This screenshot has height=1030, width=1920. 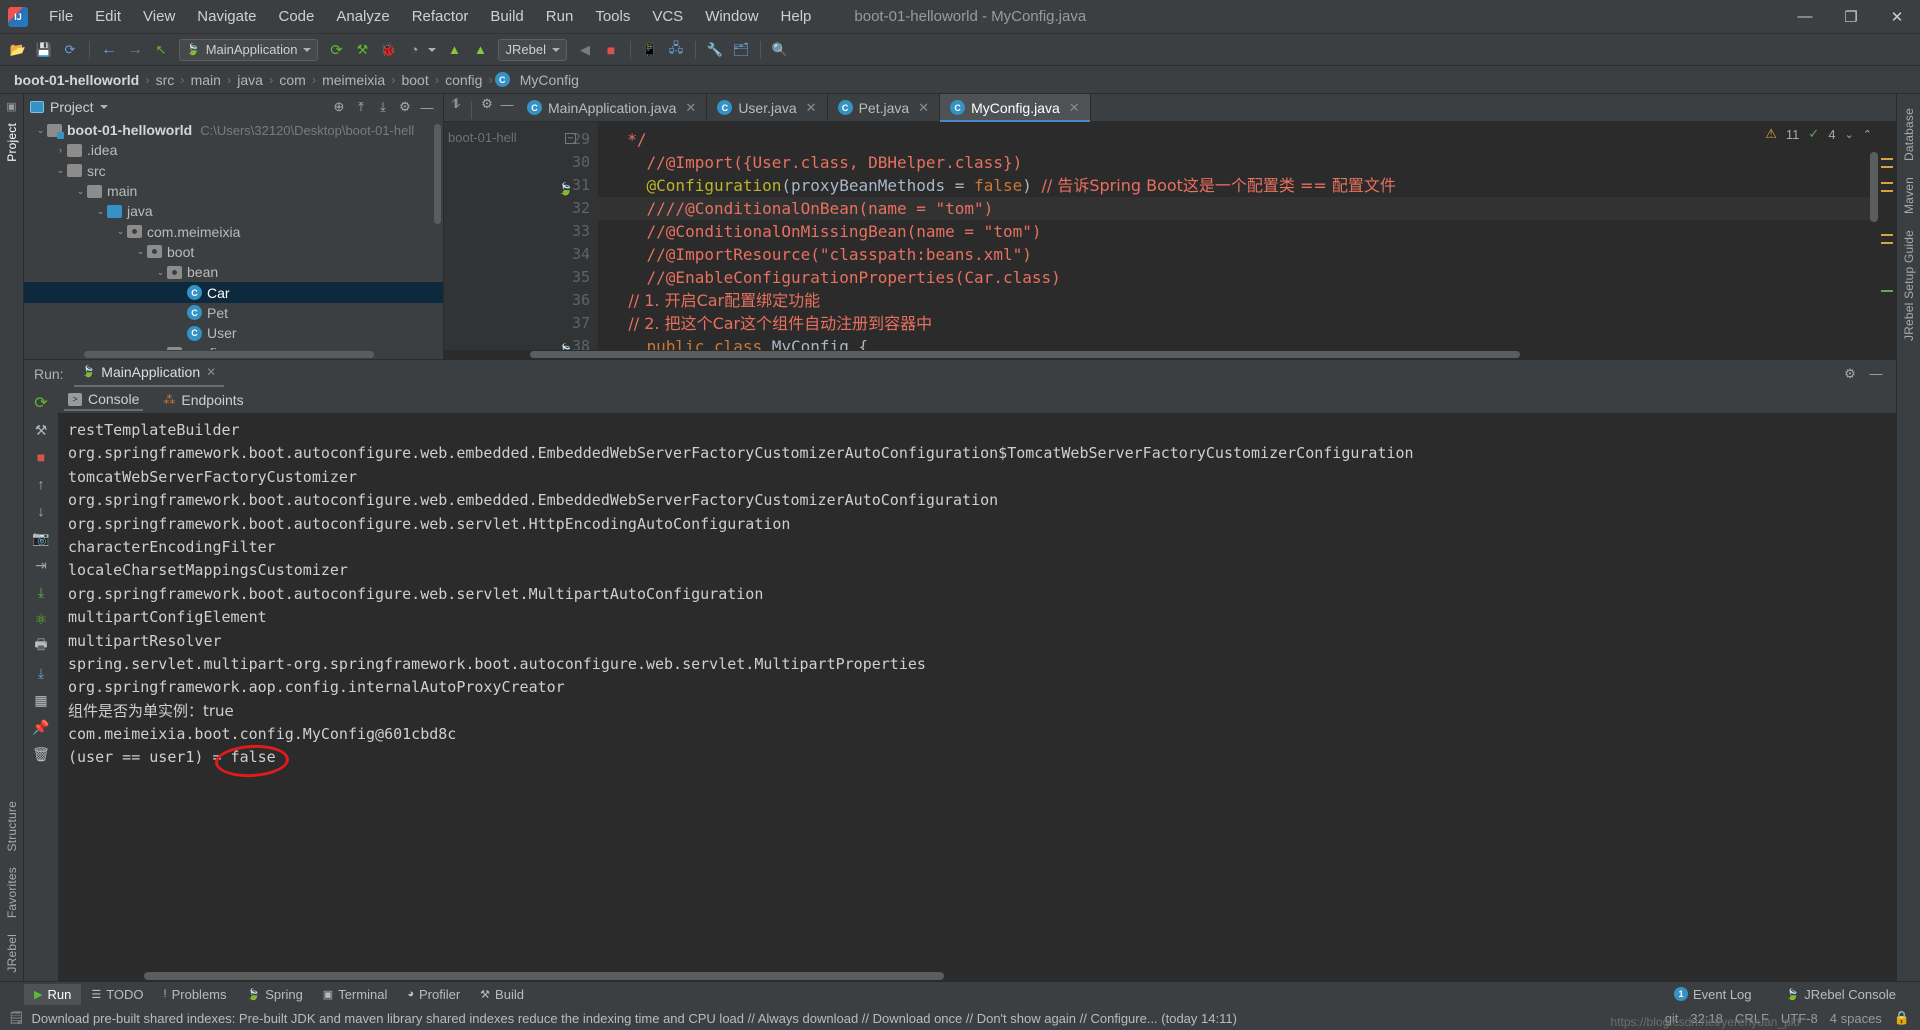 What do you see at coordinates (41, 511) in the screenshot?
I see `down-icon: ↓` at bounding box center [41, 511].